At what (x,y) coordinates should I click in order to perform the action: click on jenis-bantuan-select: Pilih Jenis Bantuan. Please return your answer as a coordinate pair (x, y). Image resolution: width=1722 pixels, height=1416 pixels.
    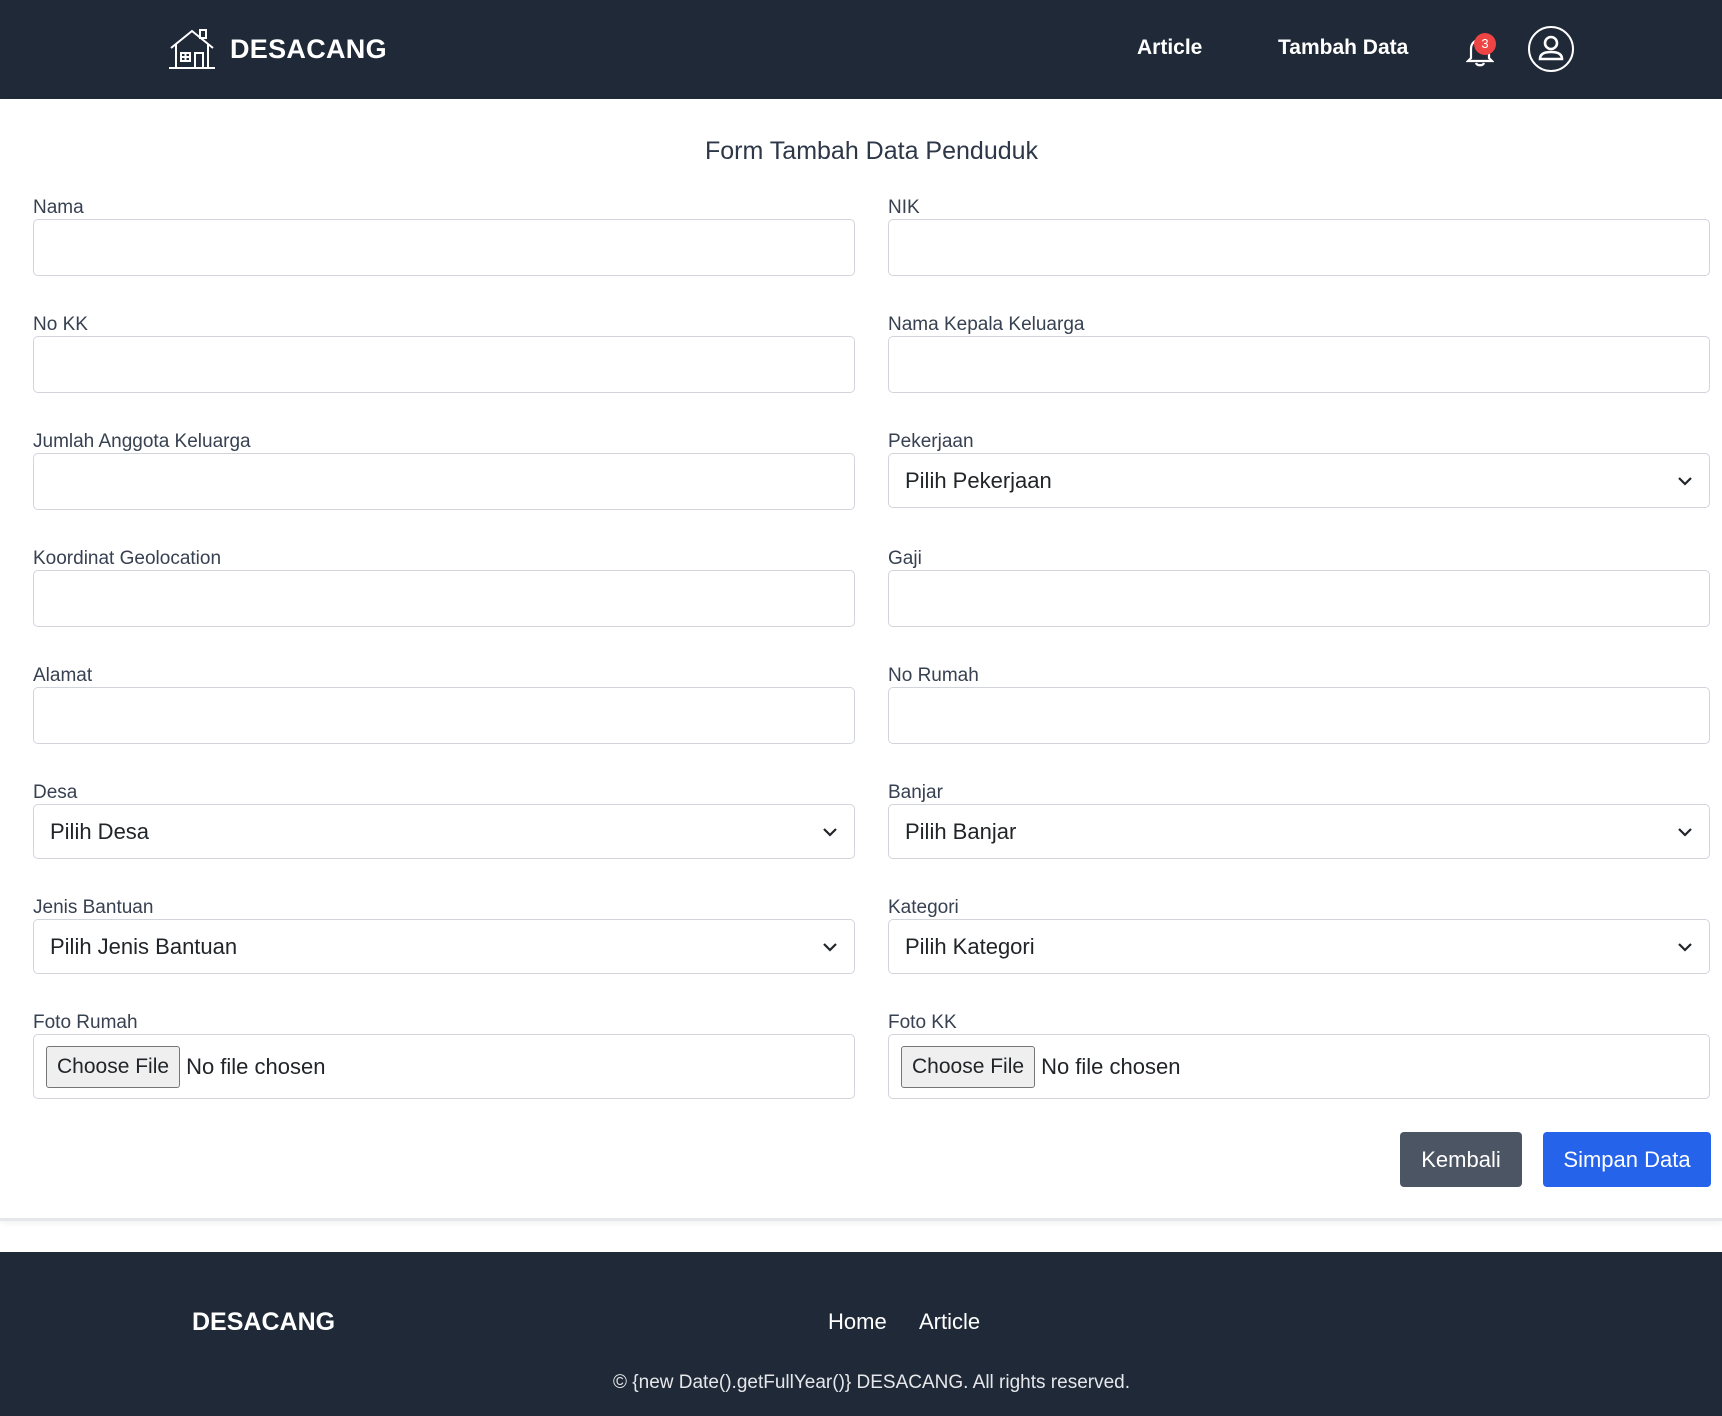
    Looking at the image, I should click on (444, 946).